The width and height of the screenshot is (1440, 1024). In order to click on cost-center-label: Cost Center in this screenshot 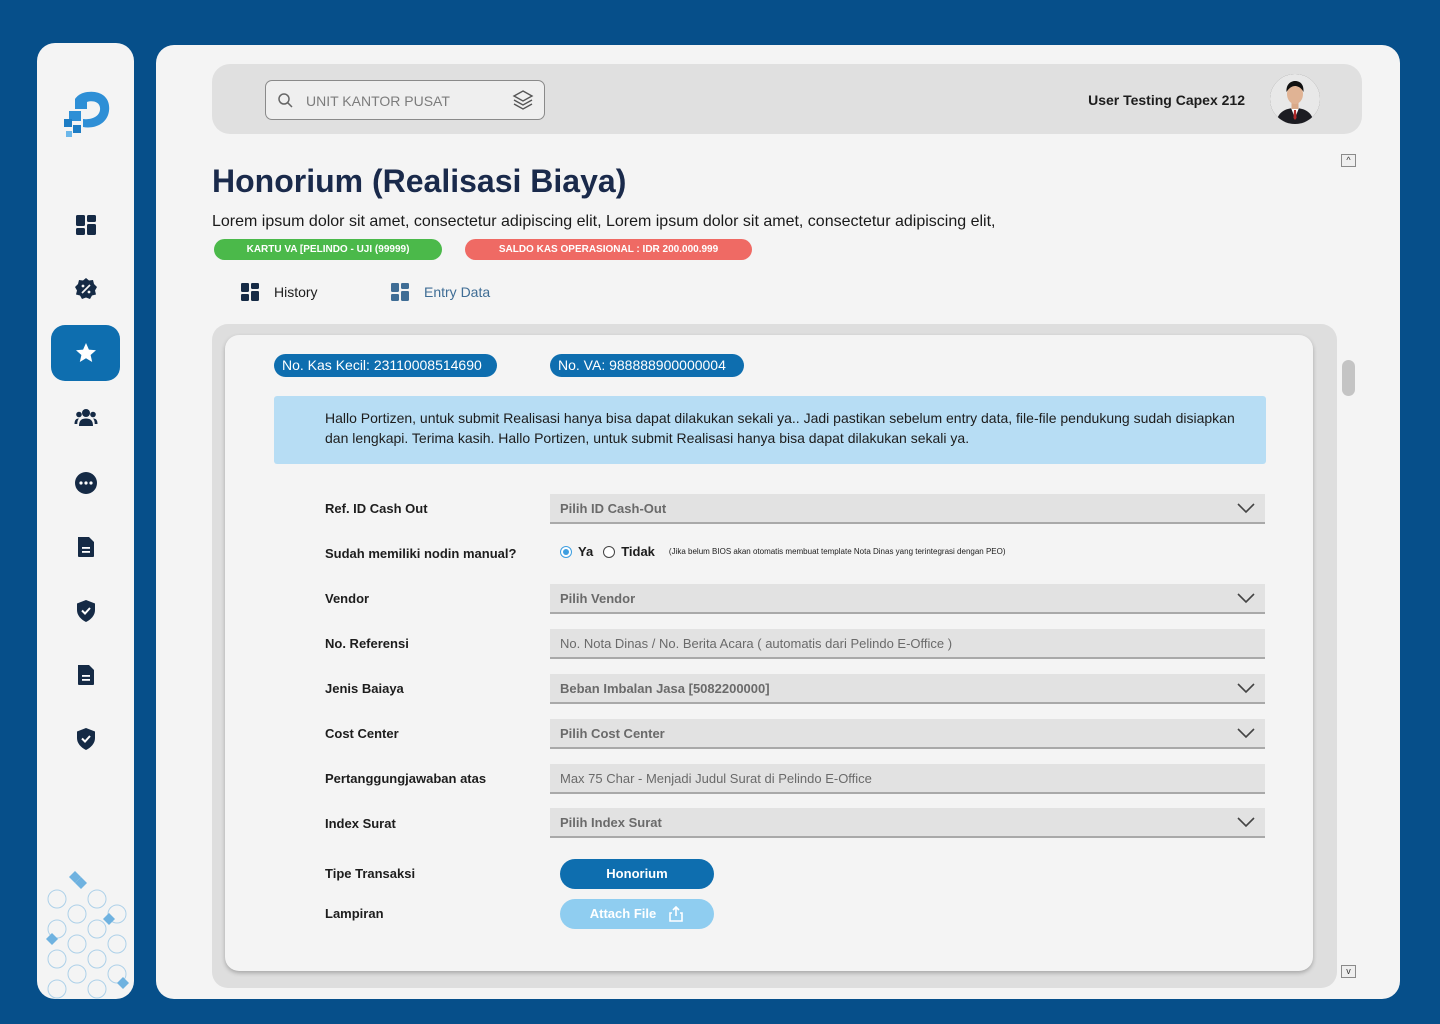, I will do `click(362, 733)`.